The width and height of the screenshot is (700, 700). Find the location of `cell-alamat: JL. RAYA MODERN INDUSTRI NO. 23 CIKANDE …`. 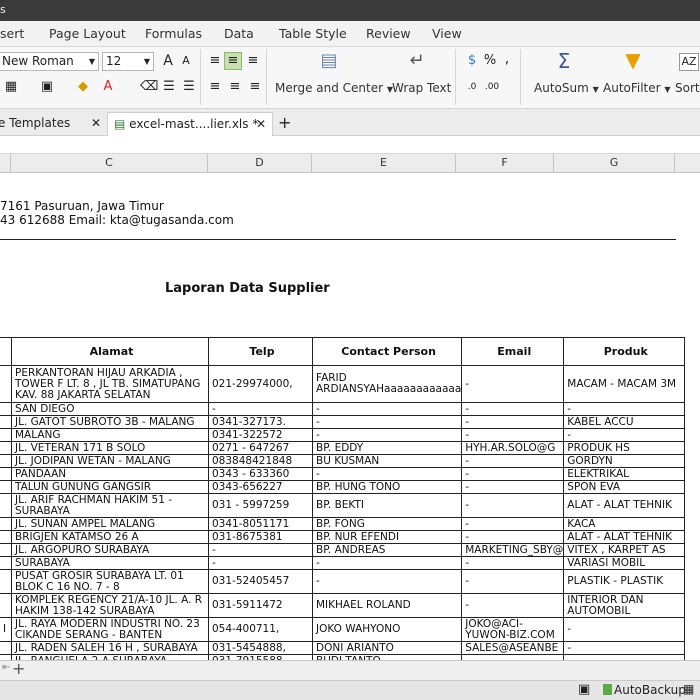

cell-alamat: JL. RAYA MODERN INDUSTRI NO. 23 CIKANDE … is located at coordinates (110, 629).